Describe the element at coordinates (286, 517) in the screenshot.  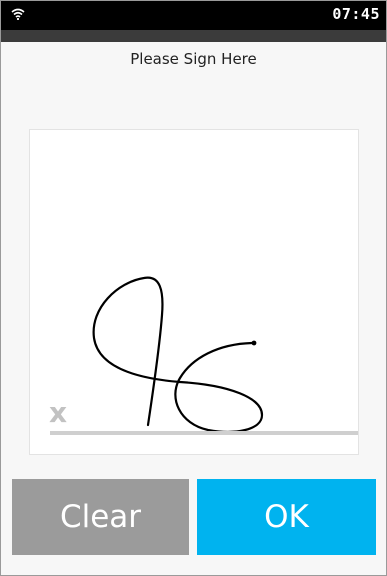
I see `ok-button: OK` at that location.